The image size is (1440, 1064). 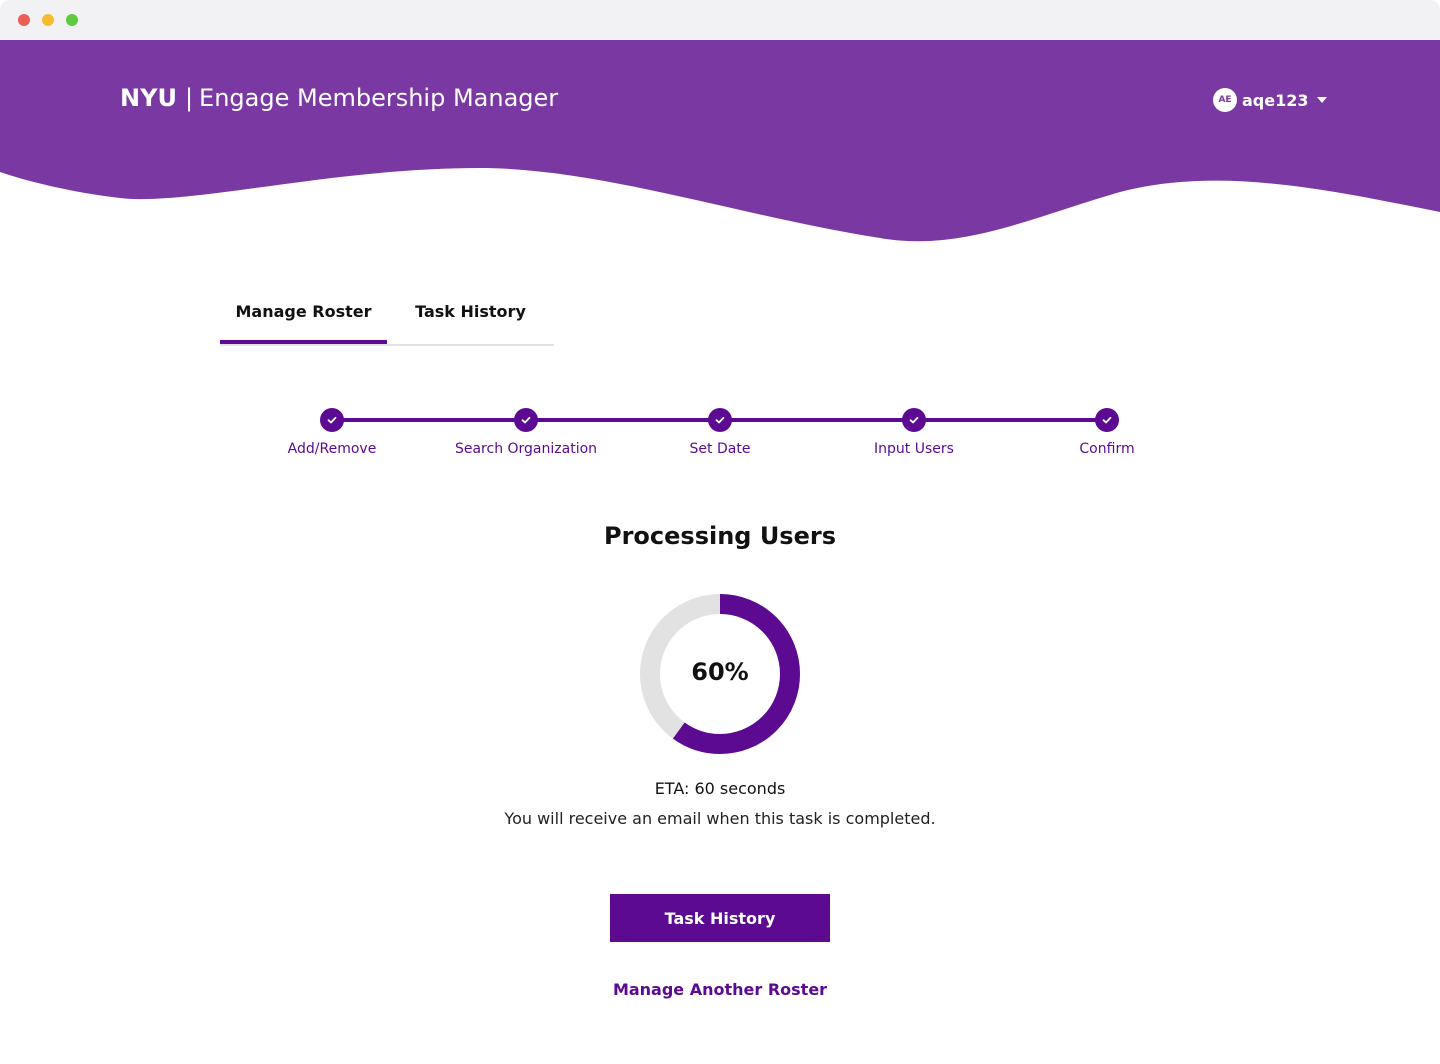 I want to click on progress-percent: 60%, so click(x=720, y=672).